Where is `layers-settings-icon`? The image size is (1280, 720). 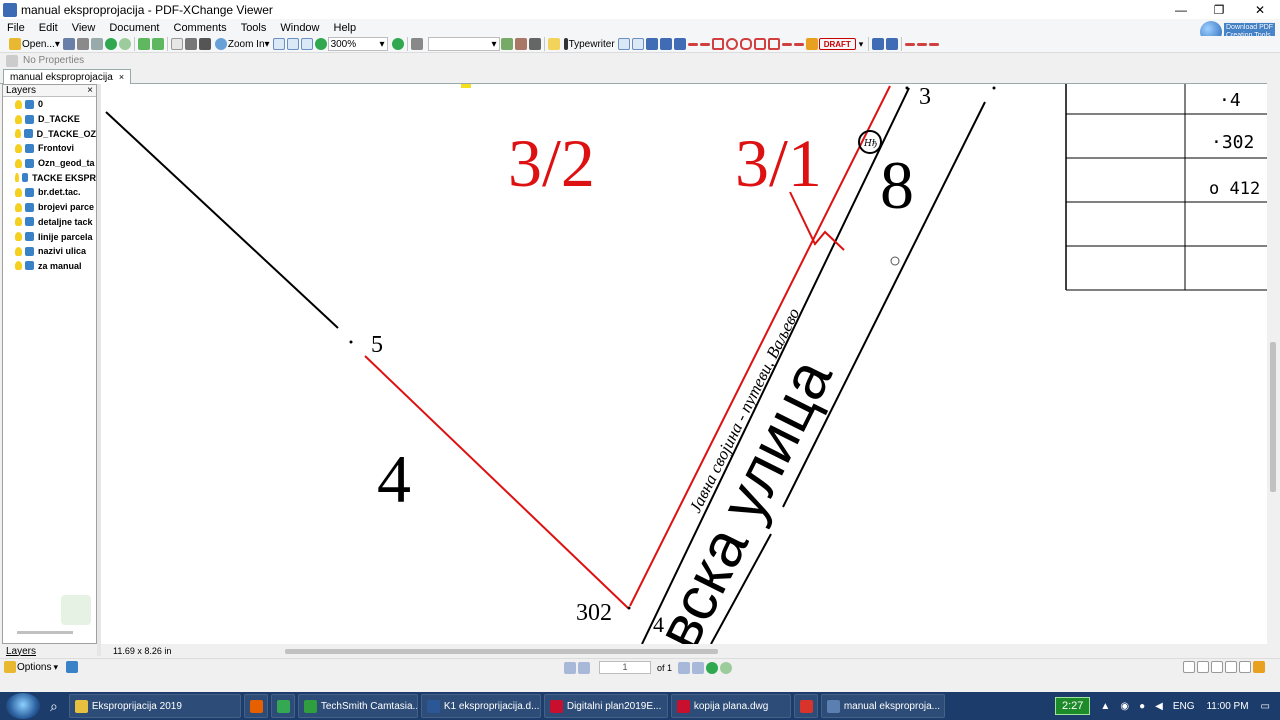
layers-settings-icon is located at coordinates (72, 667).